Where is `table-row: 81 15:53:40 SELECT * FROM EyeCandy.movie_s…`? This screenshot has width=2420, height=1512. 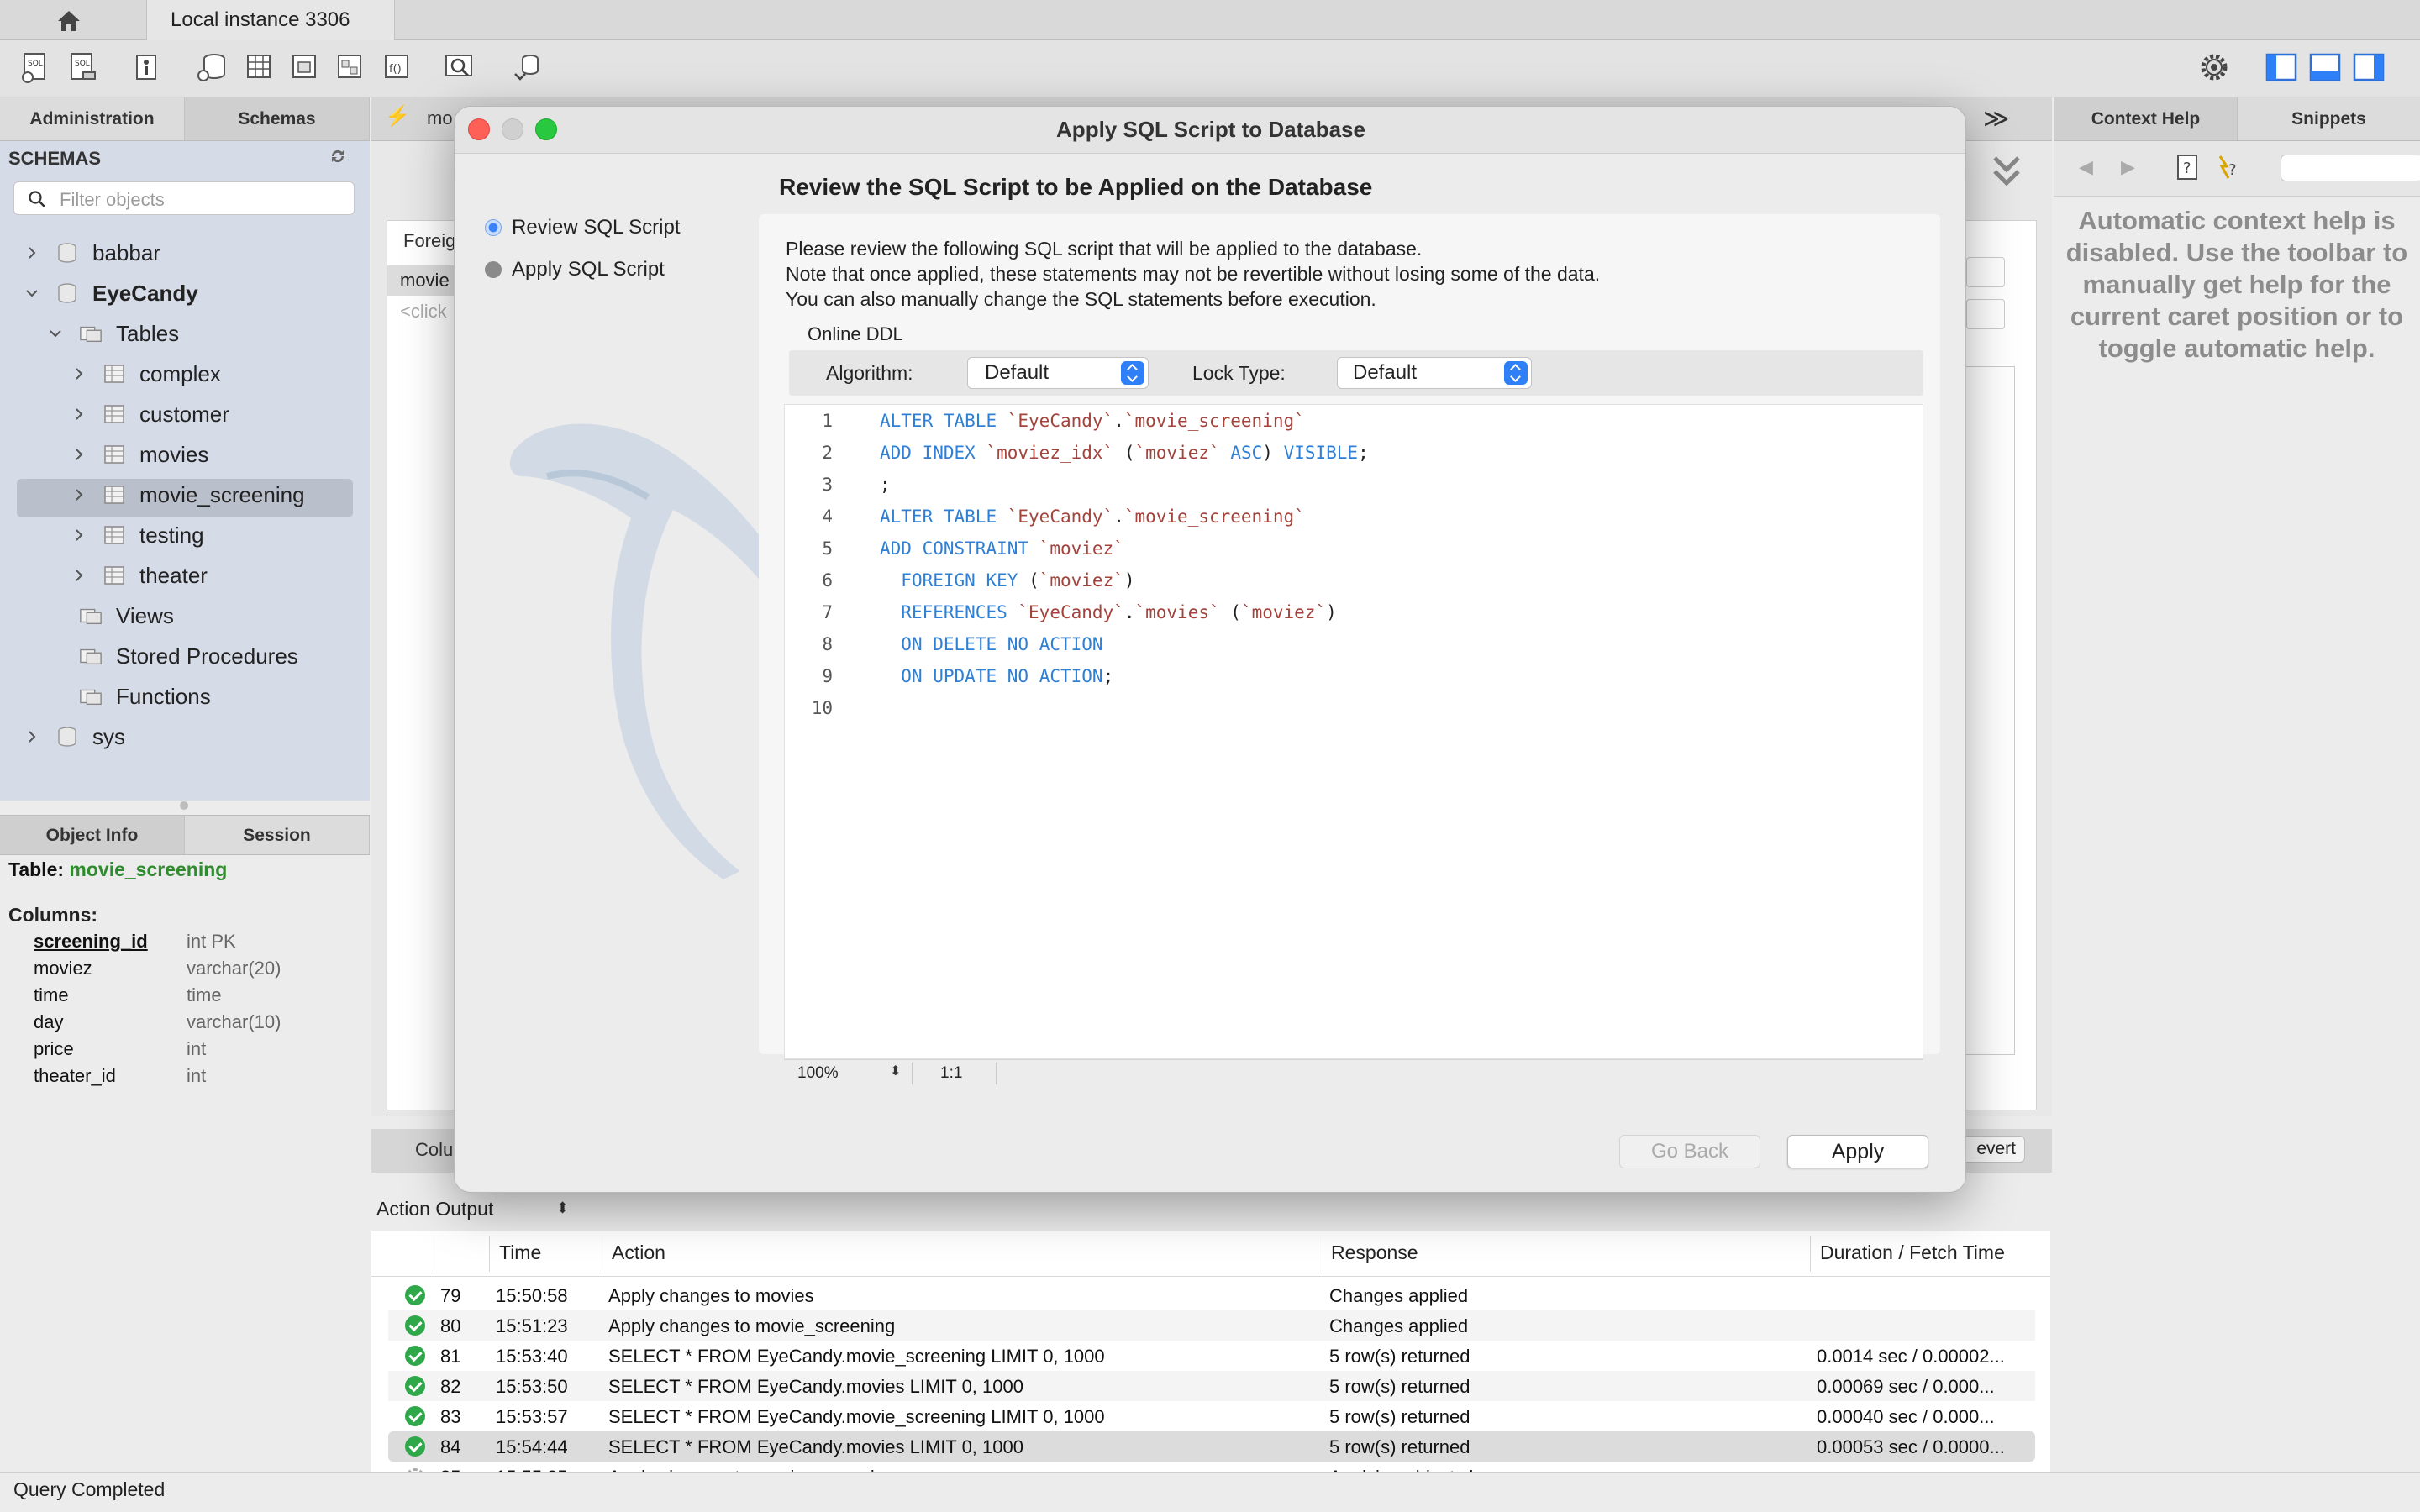
table-row: 81 15:53:40 SELECT * FROM EyeCandy.movie_s… is located at coordinates (1211, 1356).